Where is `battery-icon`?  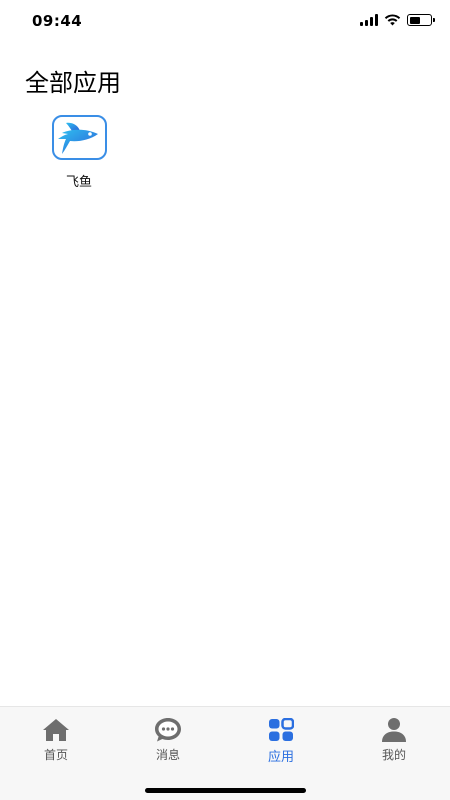 battery-icon is located at coordinates (421, 20).